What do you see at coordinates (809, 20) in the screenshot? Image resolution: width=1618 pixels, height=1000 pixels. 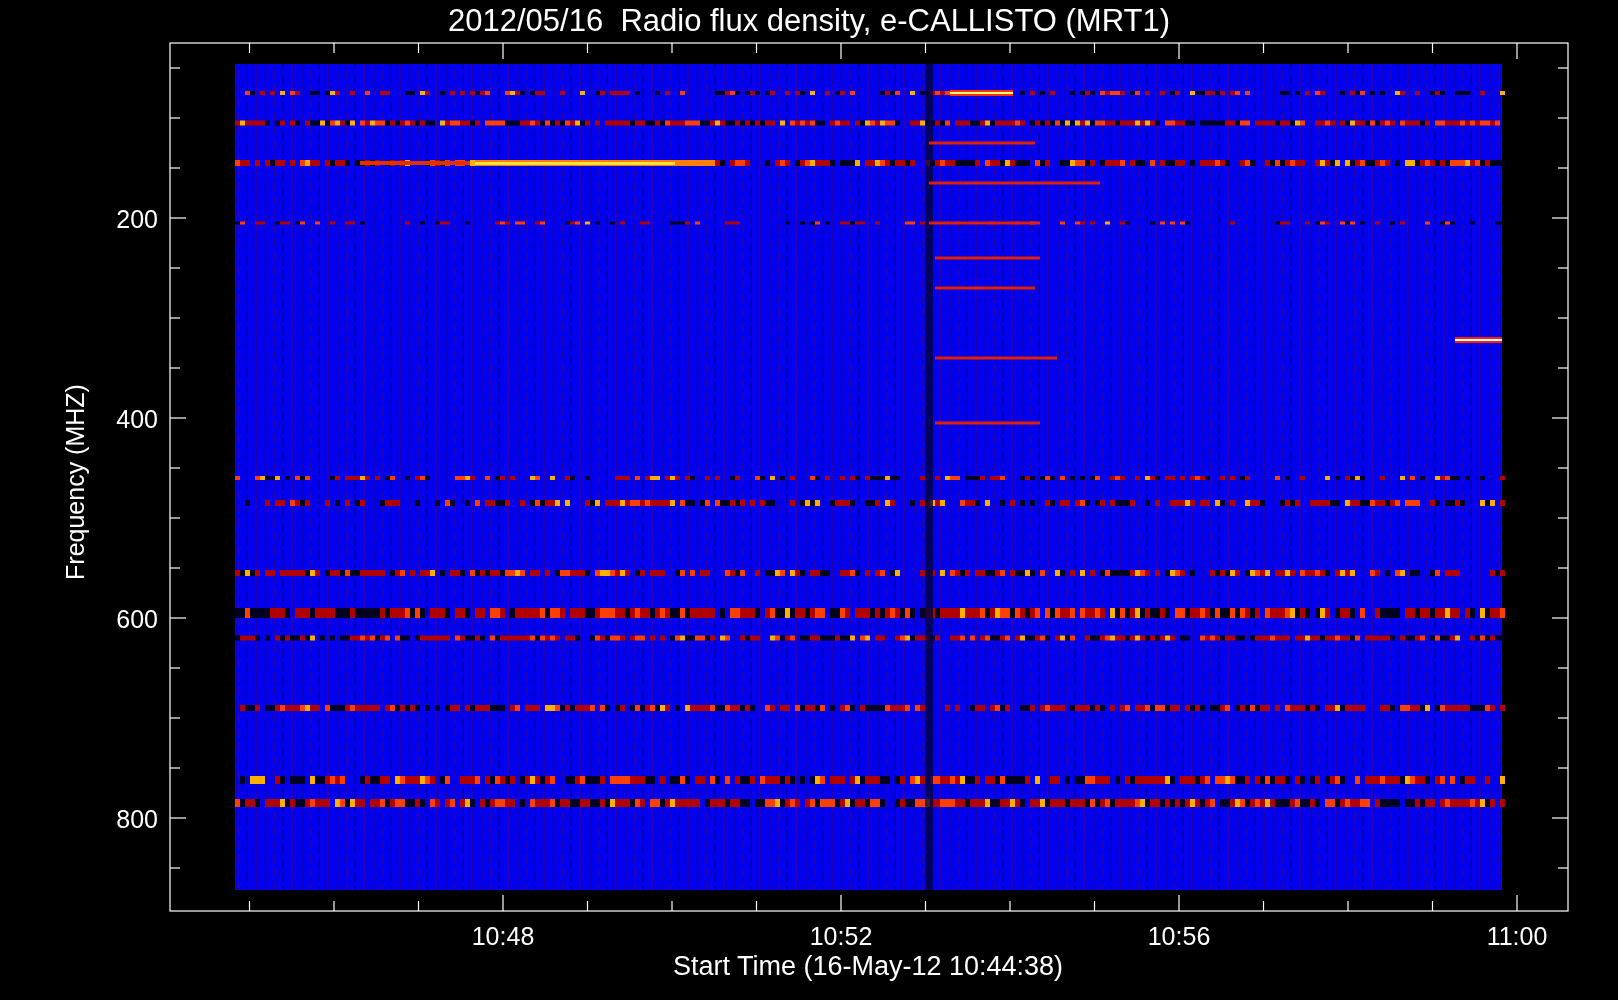 I see `chart-title: 2012/05/16 Radio flux density, e-CALLISTO (MRT1)` at bounding box center [809, 20].